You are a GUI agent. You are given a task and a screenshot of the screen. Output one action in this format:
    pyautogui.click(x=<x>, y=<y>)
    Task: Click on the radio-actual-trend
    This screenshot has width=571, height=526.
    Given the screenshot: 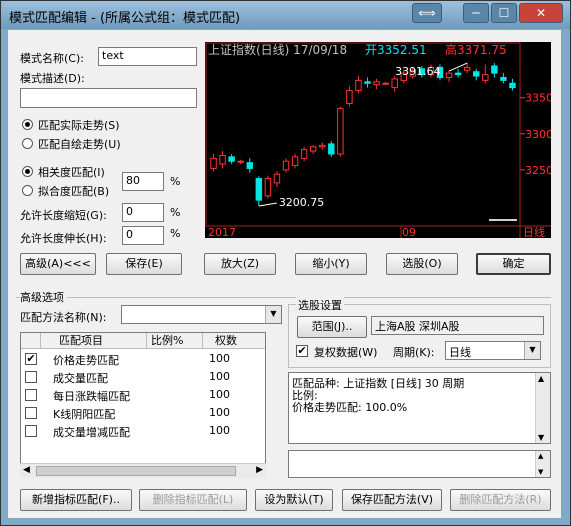 What is the action you would take?
    pyautogui.click(x=27, y=124)
    